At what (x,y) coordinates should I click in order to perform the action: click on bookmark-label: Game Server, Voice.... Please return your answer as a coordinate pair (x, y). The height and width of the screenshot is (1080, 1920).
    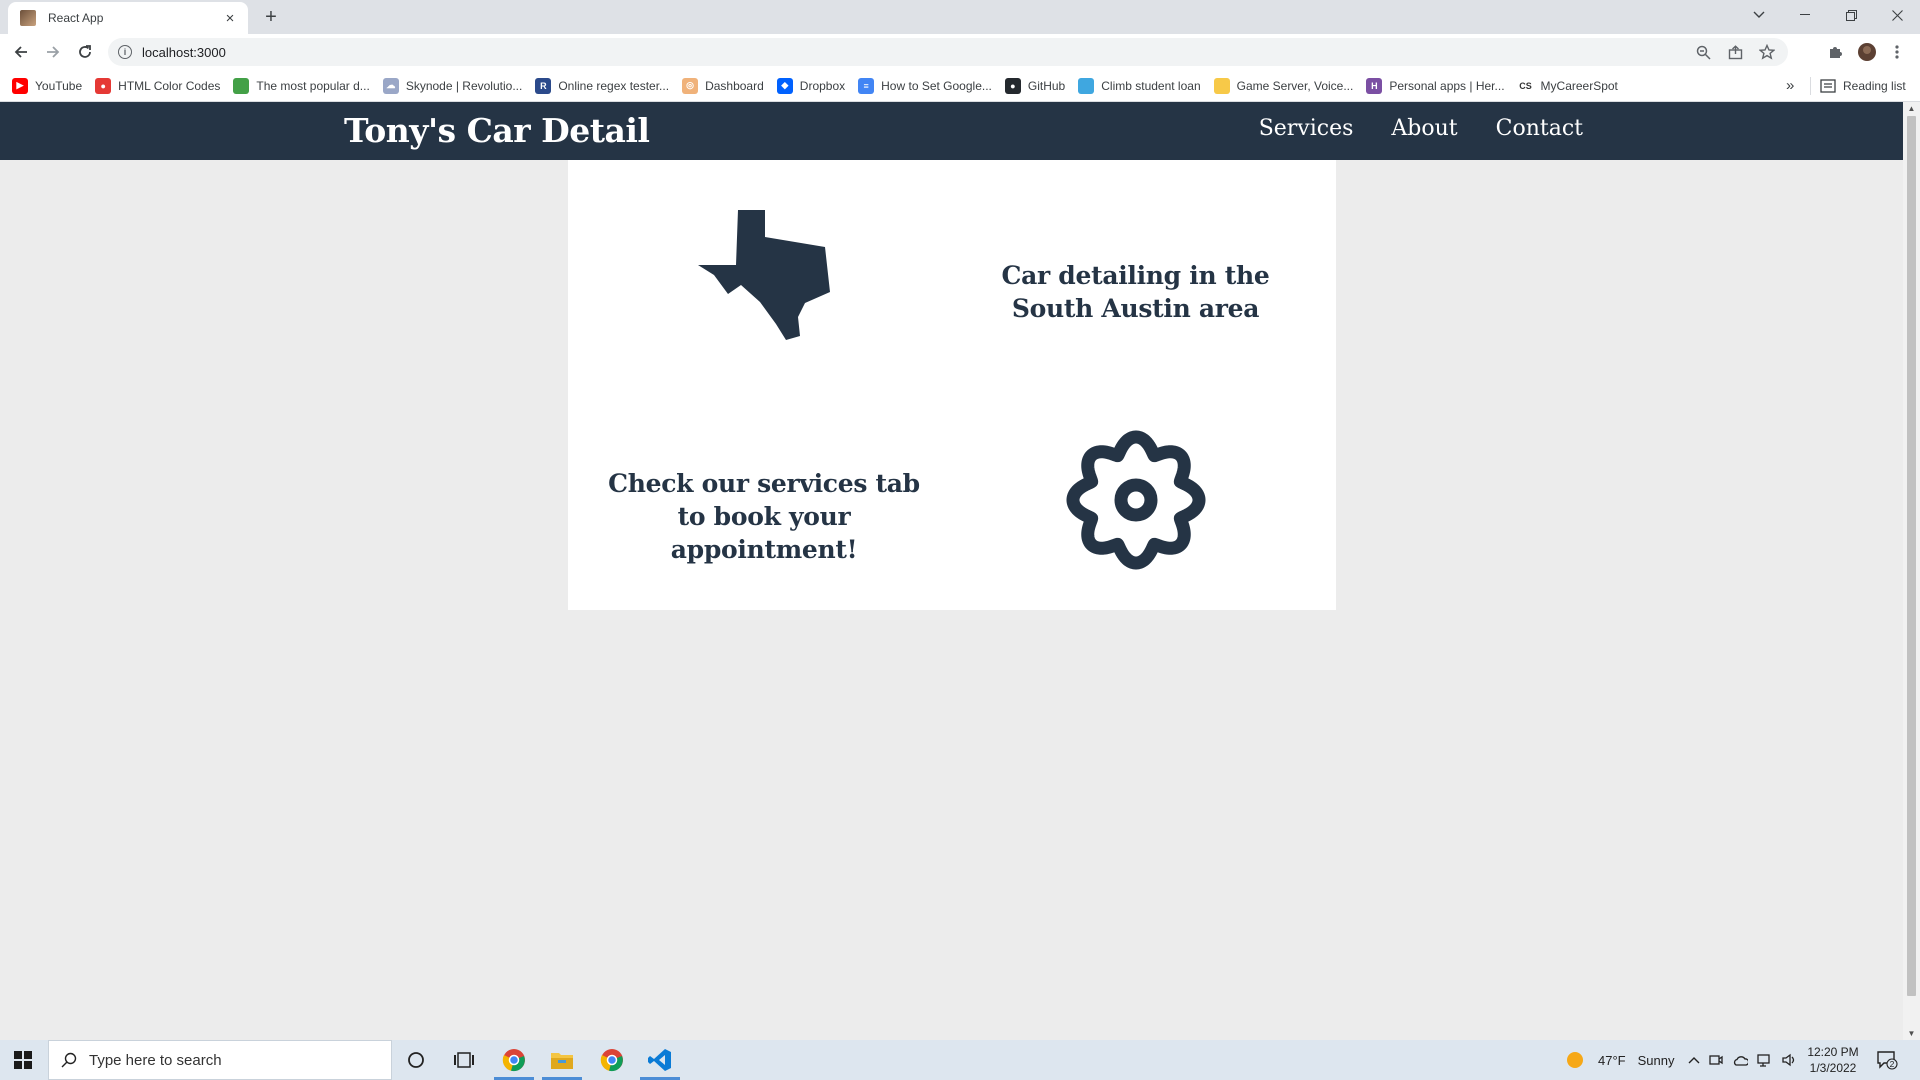
    Looking at the image, I should click on (1295, 85).